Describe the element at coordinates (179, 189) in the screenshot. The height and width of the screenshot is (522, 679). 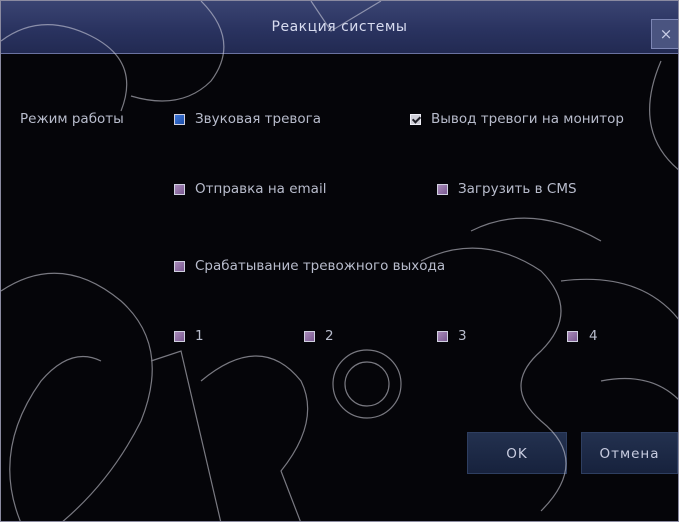
I see `send-email-checkbox` at that location.